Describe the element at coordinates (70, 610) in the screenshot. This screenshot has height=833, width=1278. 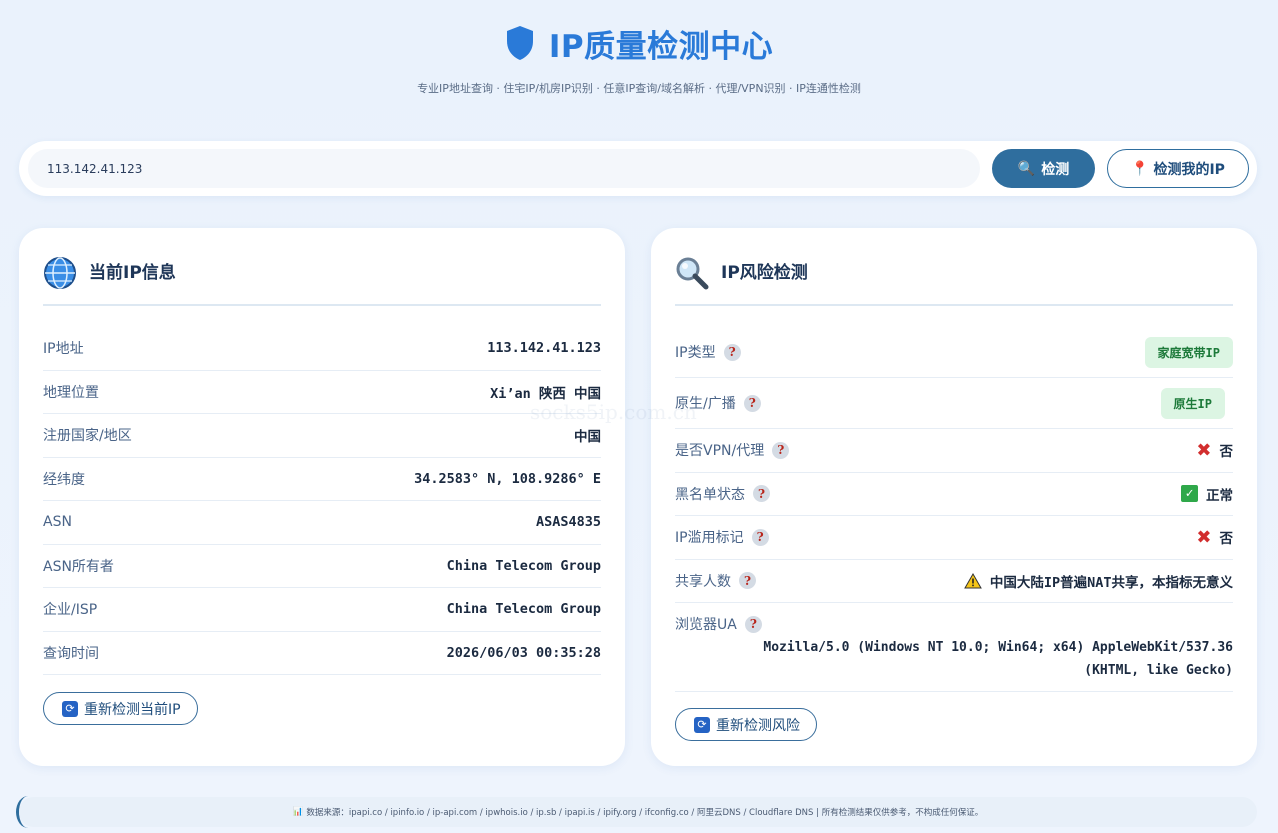
I see `row-label: 企业/ISP` at that location.